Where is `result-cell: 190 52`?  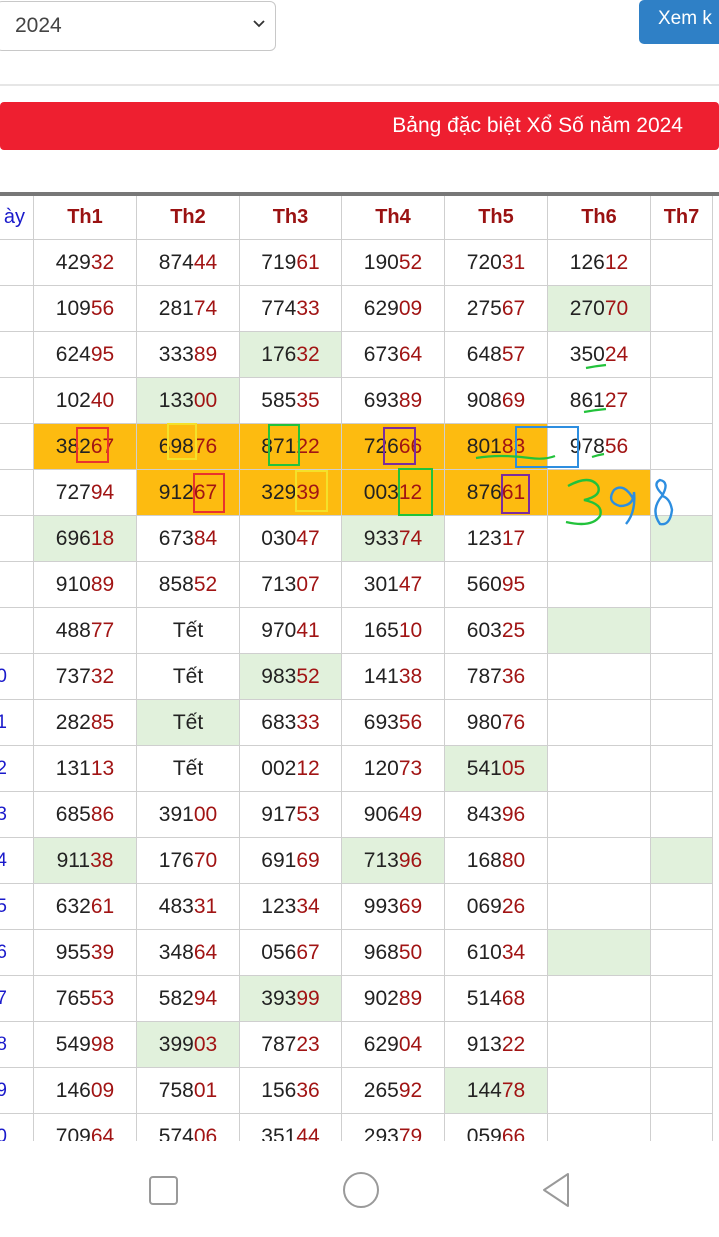 result-cell: 190 52 is located at coordinates (393, 263).